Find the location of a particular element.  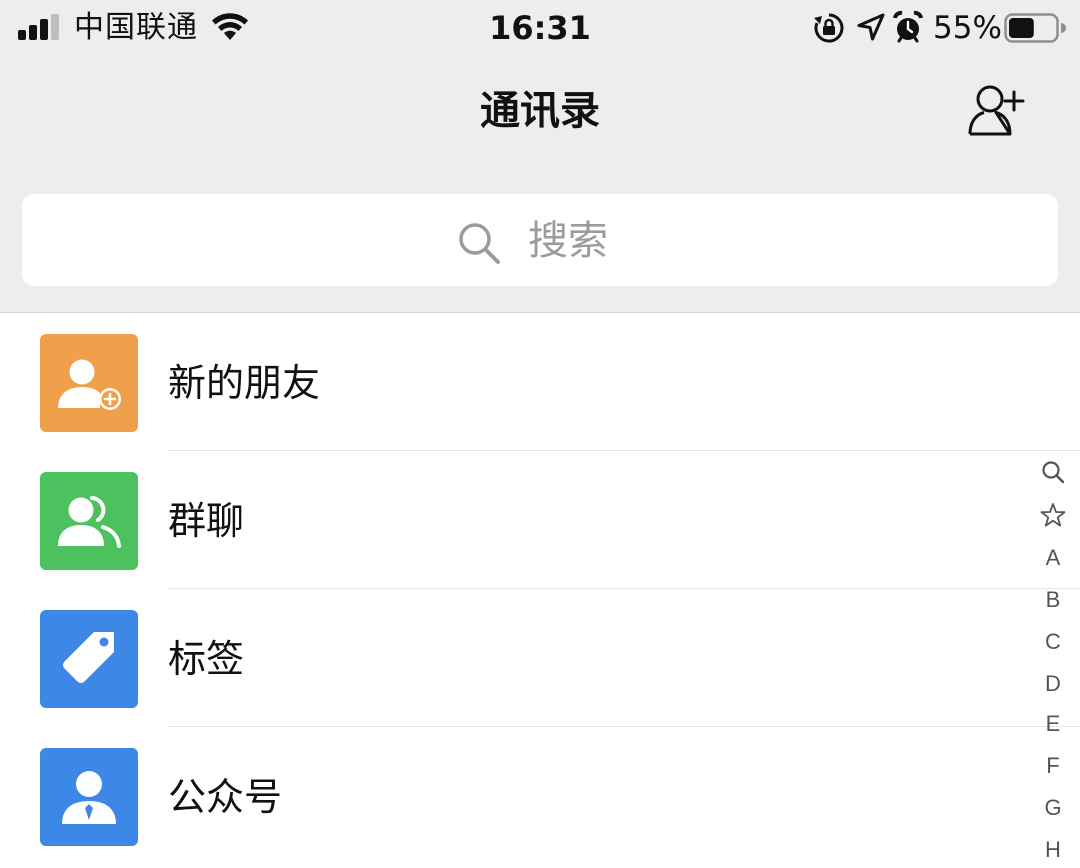

status-bar: 中国联通 16:31 55% is located at coordinates (540, 28).